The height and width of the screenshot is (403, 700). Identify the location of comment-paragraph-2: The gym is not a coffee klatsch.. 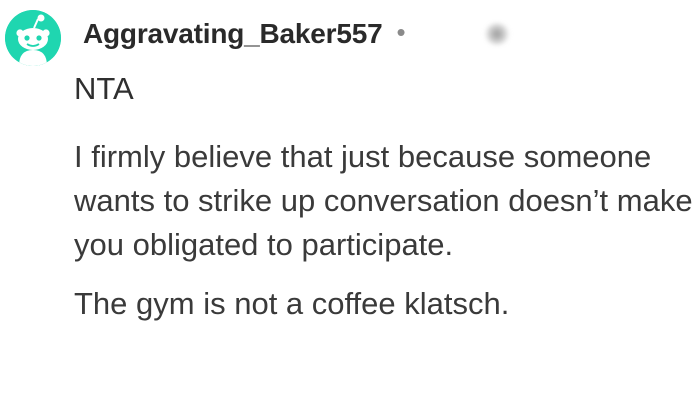
(292, 303).